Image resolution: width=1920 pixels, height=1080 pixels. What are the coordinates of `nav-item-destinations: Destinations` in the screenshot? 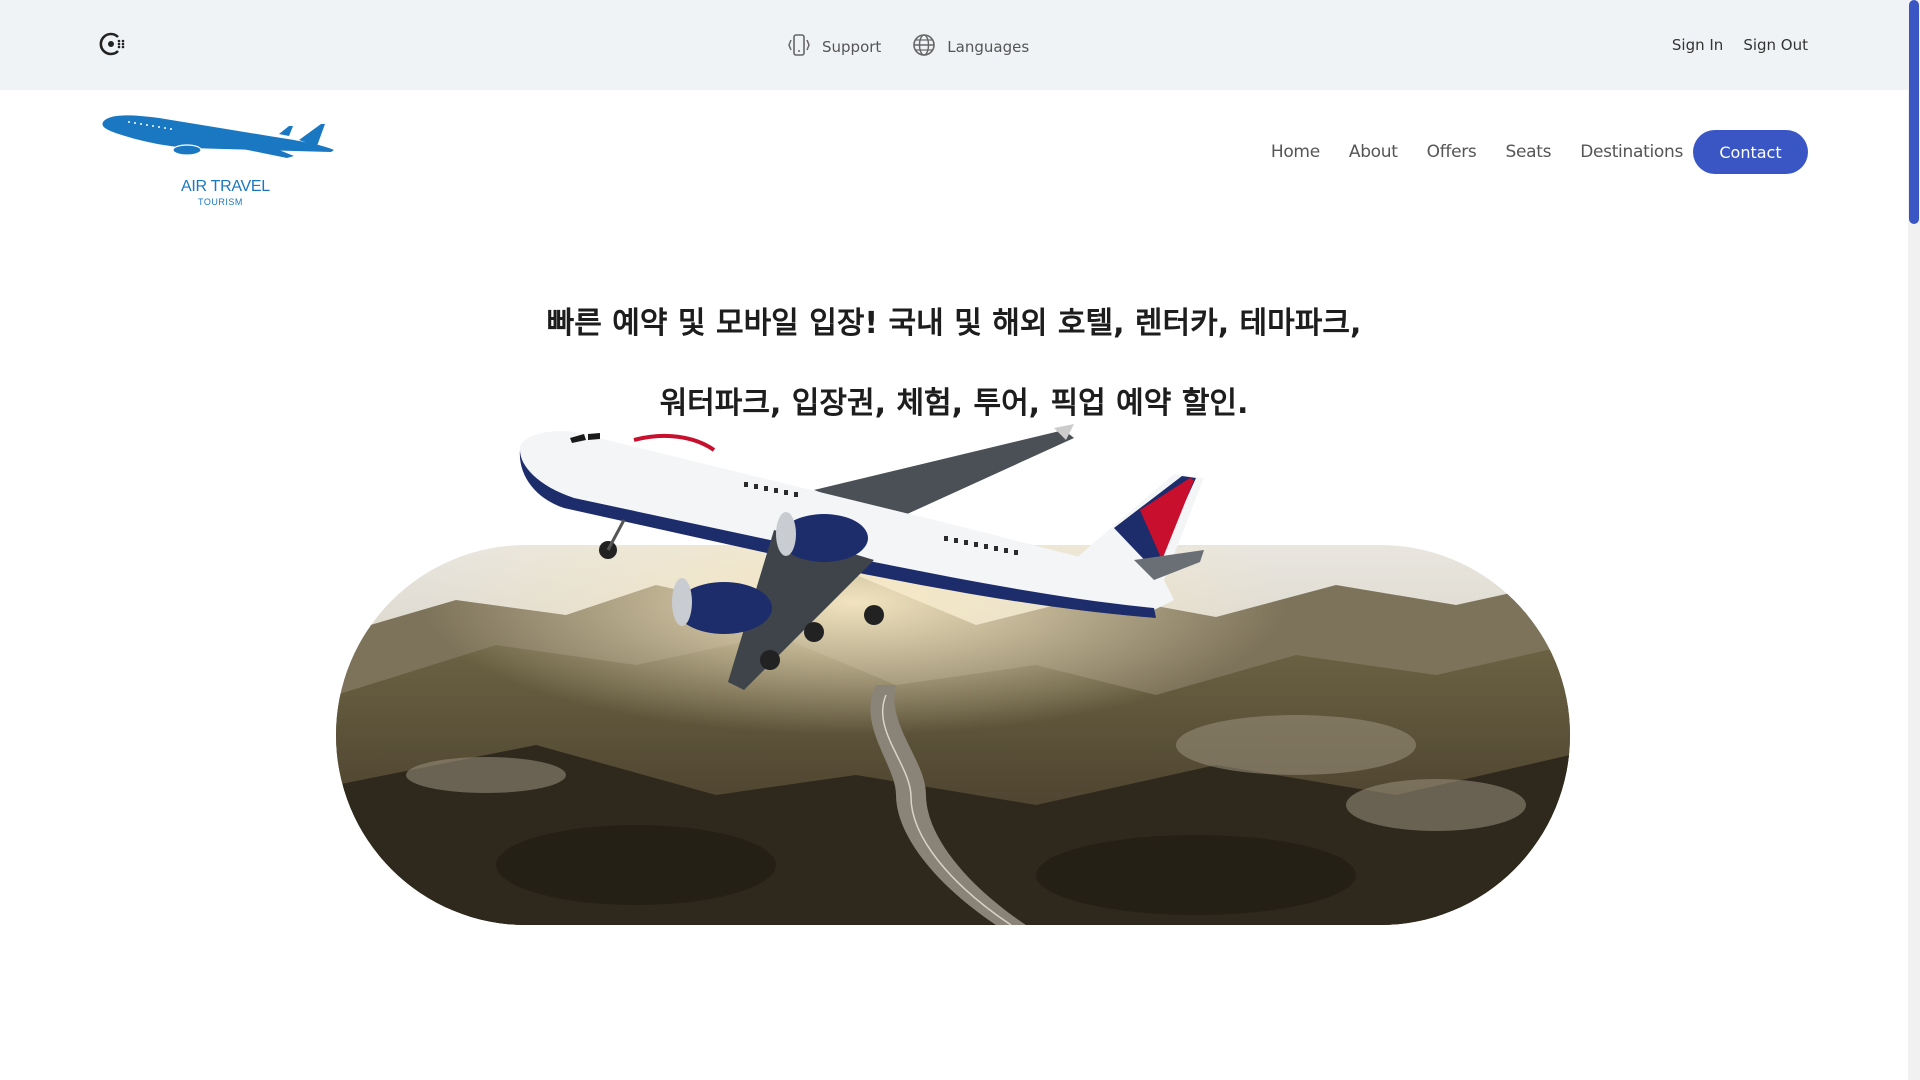 It's located at (1631, 152).